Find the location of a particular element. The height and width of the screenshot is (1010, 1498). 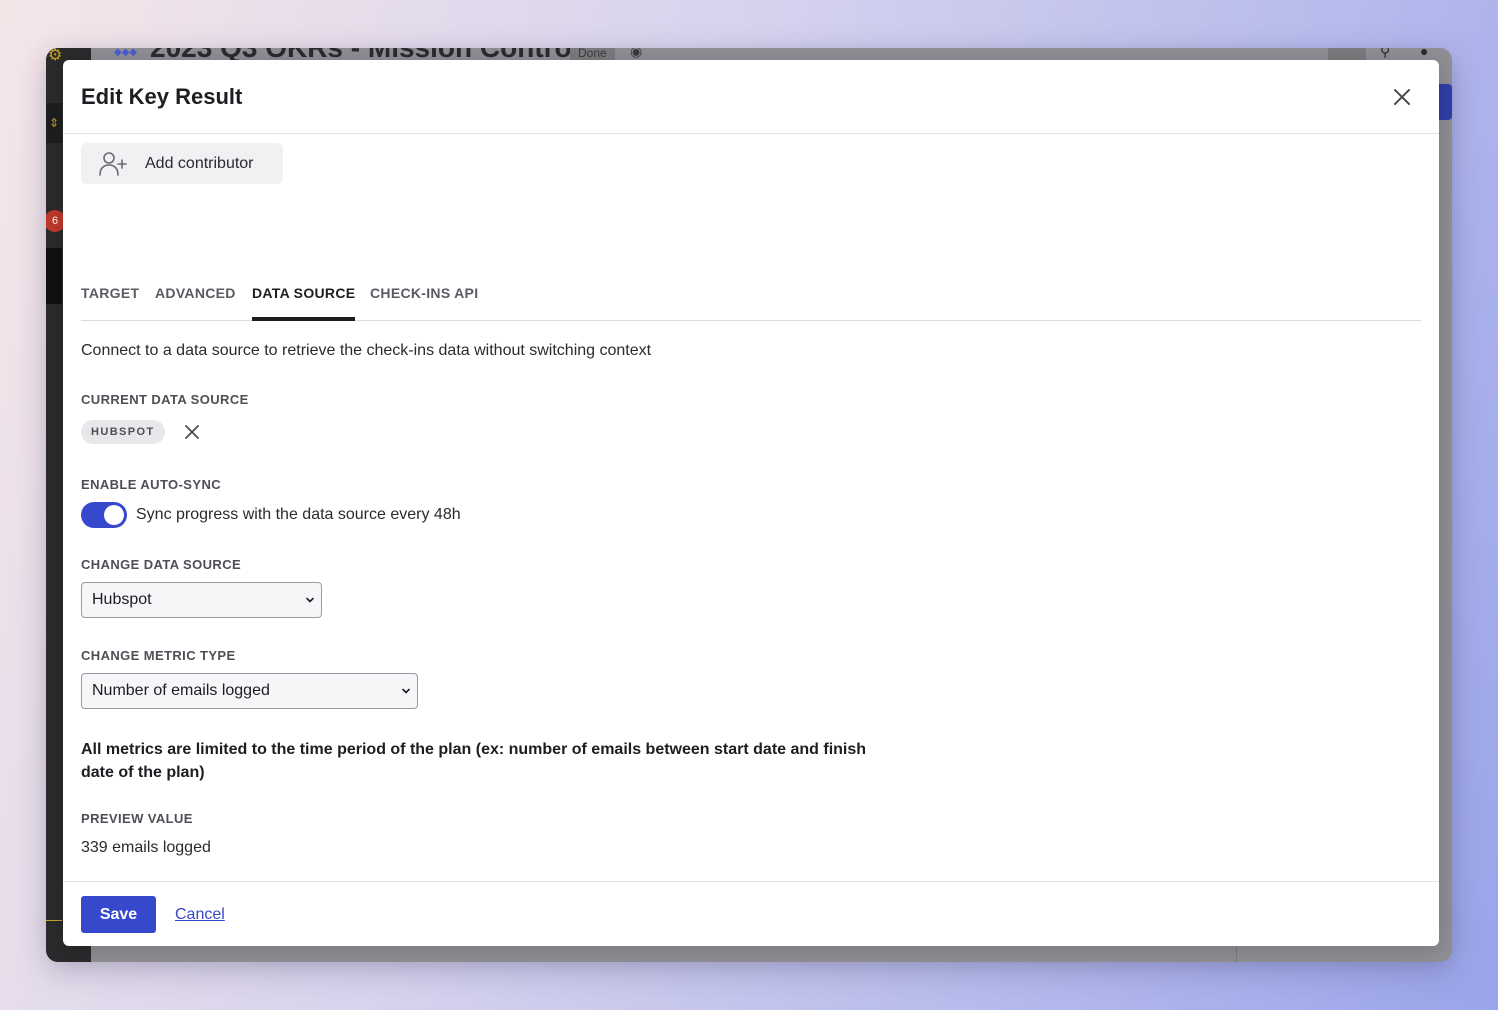

search-icon: ⚲ is located at coordinates (1385, 53).